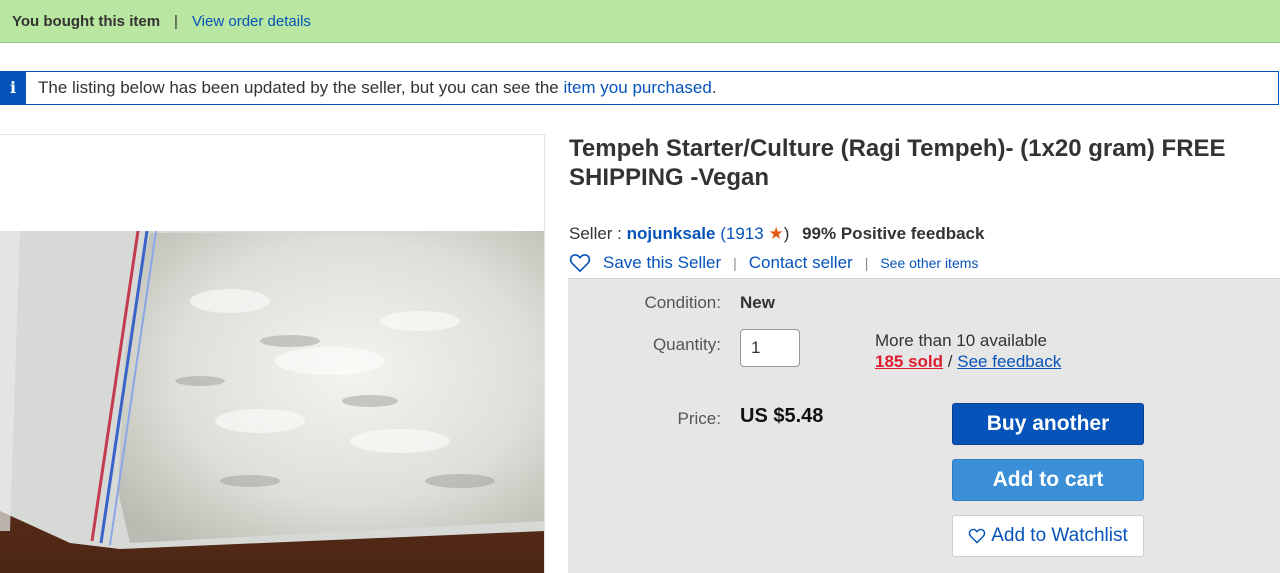 The height and width of the screenshot is (573, 1280). Describe the element at coordinates (1059, 535) in the screenshot. I see `add-to-watchlist-label: Add to Watchlist` at that location.